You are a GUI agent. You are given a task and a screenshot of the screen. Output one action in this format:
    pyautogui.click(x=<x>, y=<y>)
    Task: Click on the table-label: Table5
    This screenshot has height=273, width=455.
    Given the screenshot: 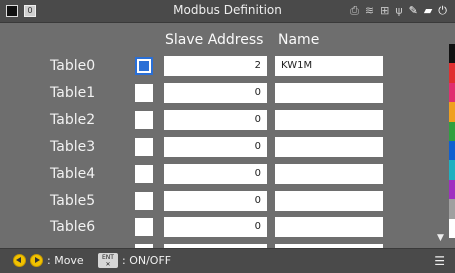 What is the action you would take?
    pyautogui.click(x=73, y=201)
    